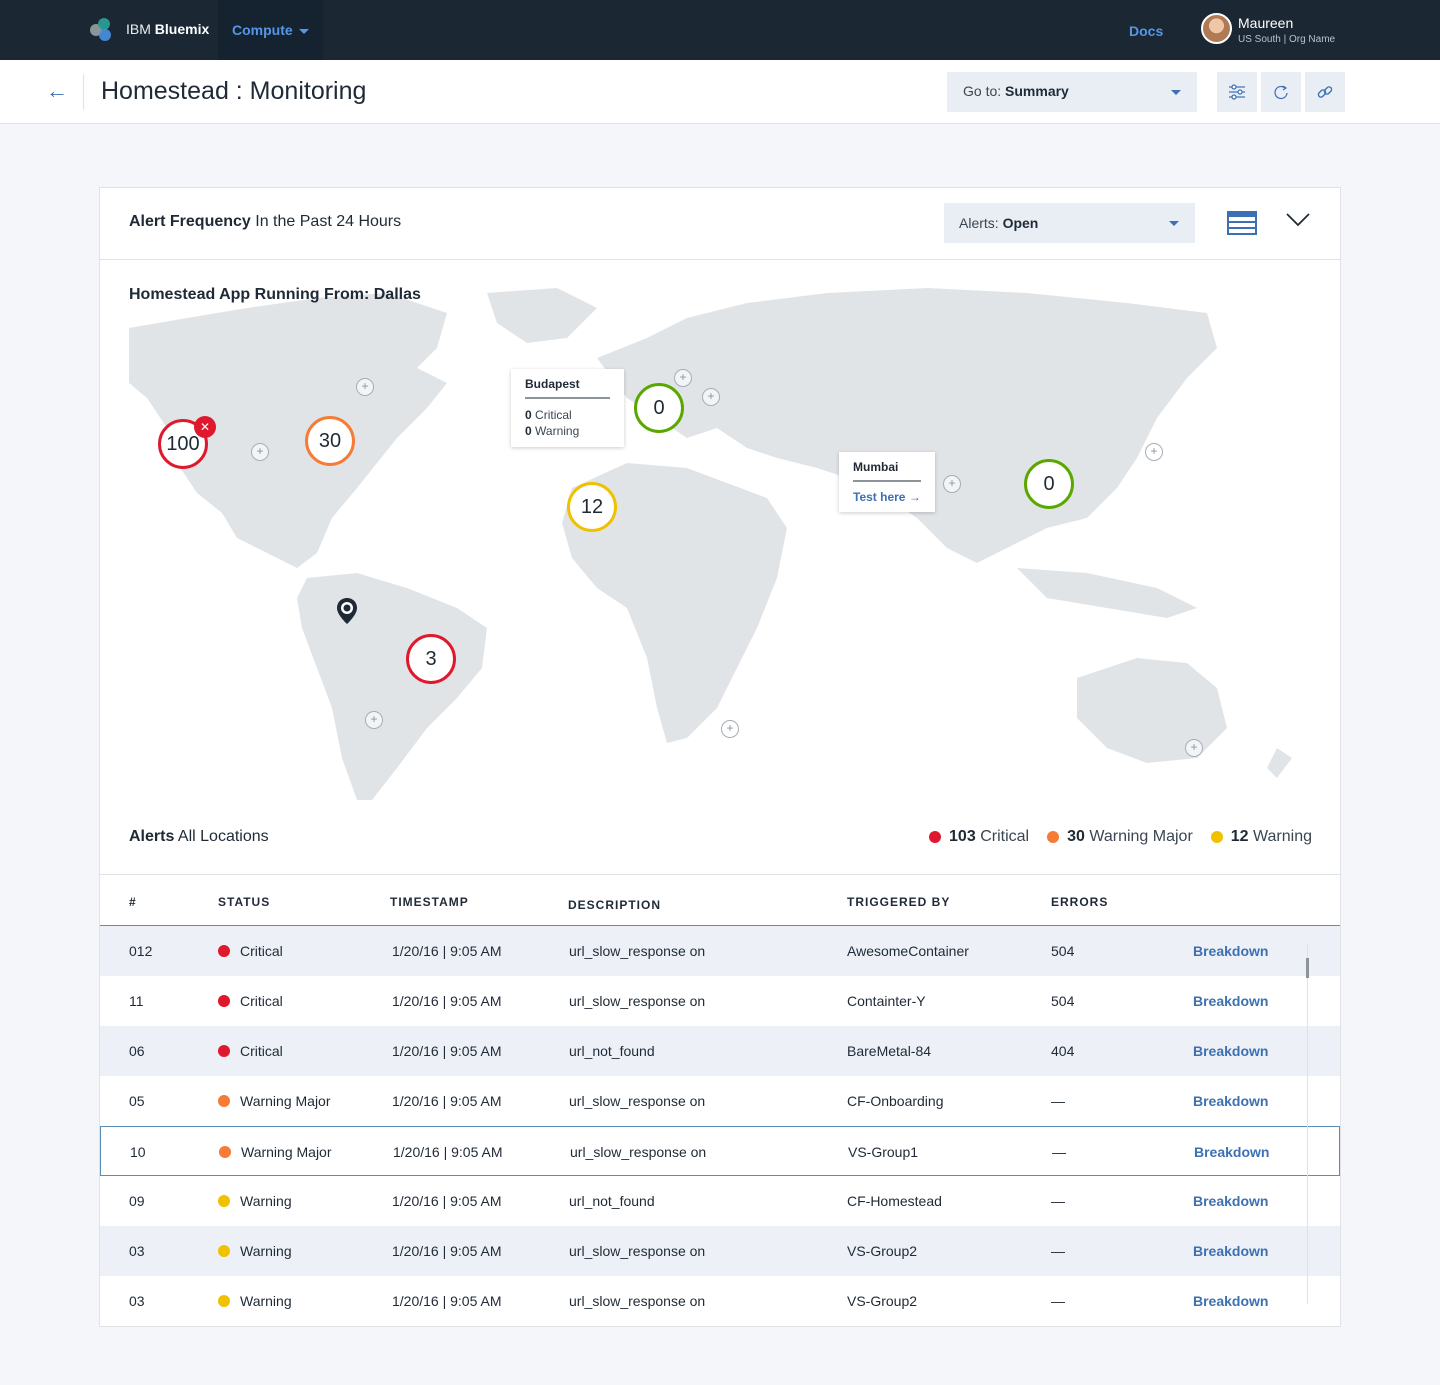  Describe the element at coordinates (250, 1051) in the screenshot. I see `cell-status: Critical` at that location.